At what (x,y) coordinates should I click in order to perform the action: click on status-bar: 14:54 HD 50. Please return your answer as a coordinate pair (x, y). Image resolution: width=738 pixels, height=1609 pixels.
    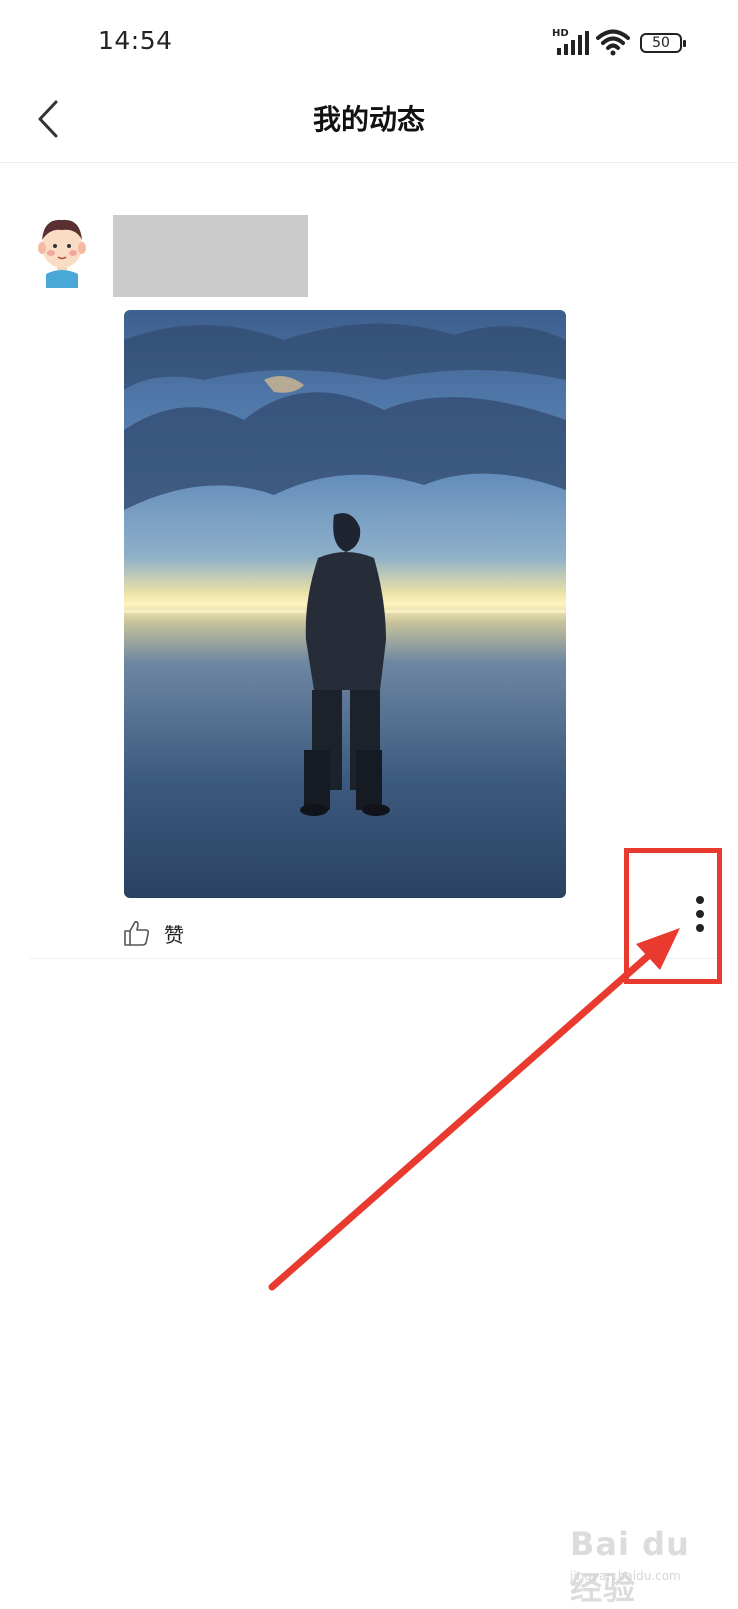
    Looking at the image, I should click on (369, 40).